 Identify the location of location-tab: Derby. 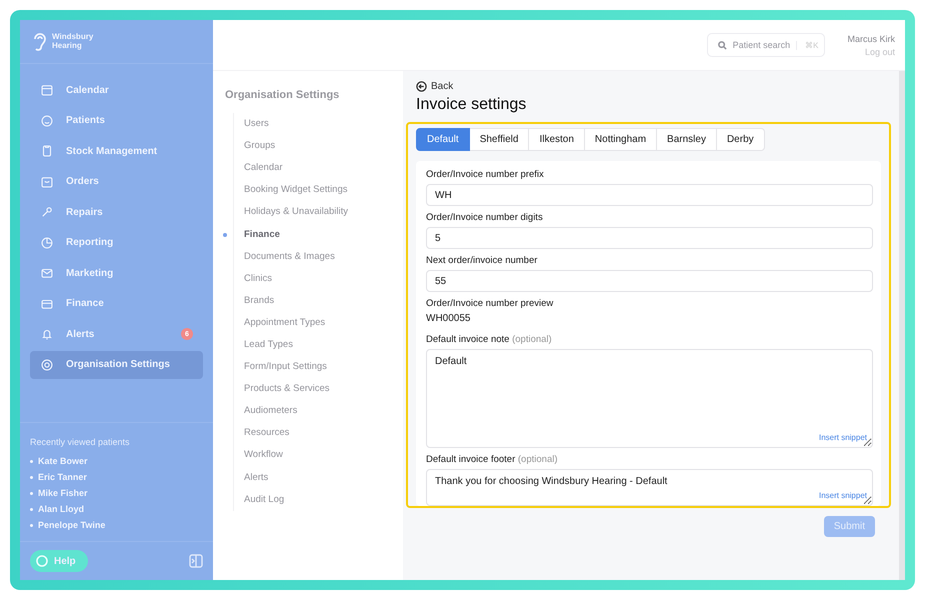
(740, 139).